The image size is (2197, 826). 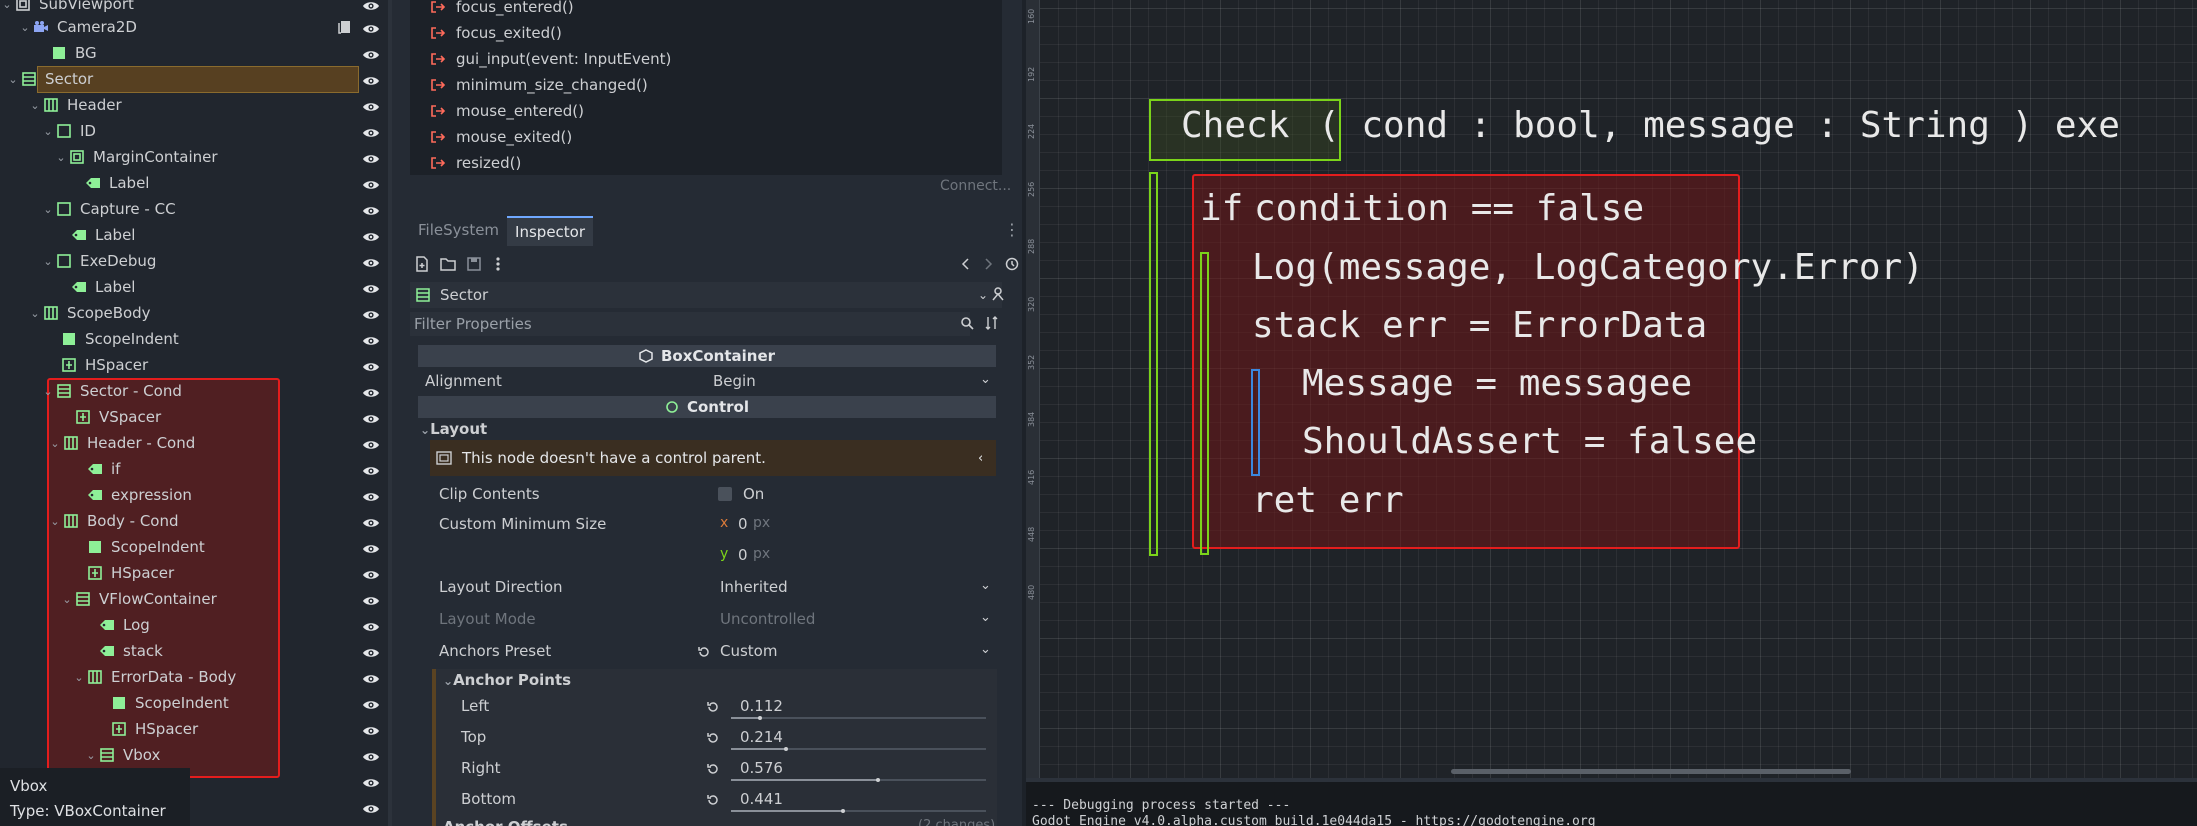 I want to click on output-divider, so click(x=1611, y=780).